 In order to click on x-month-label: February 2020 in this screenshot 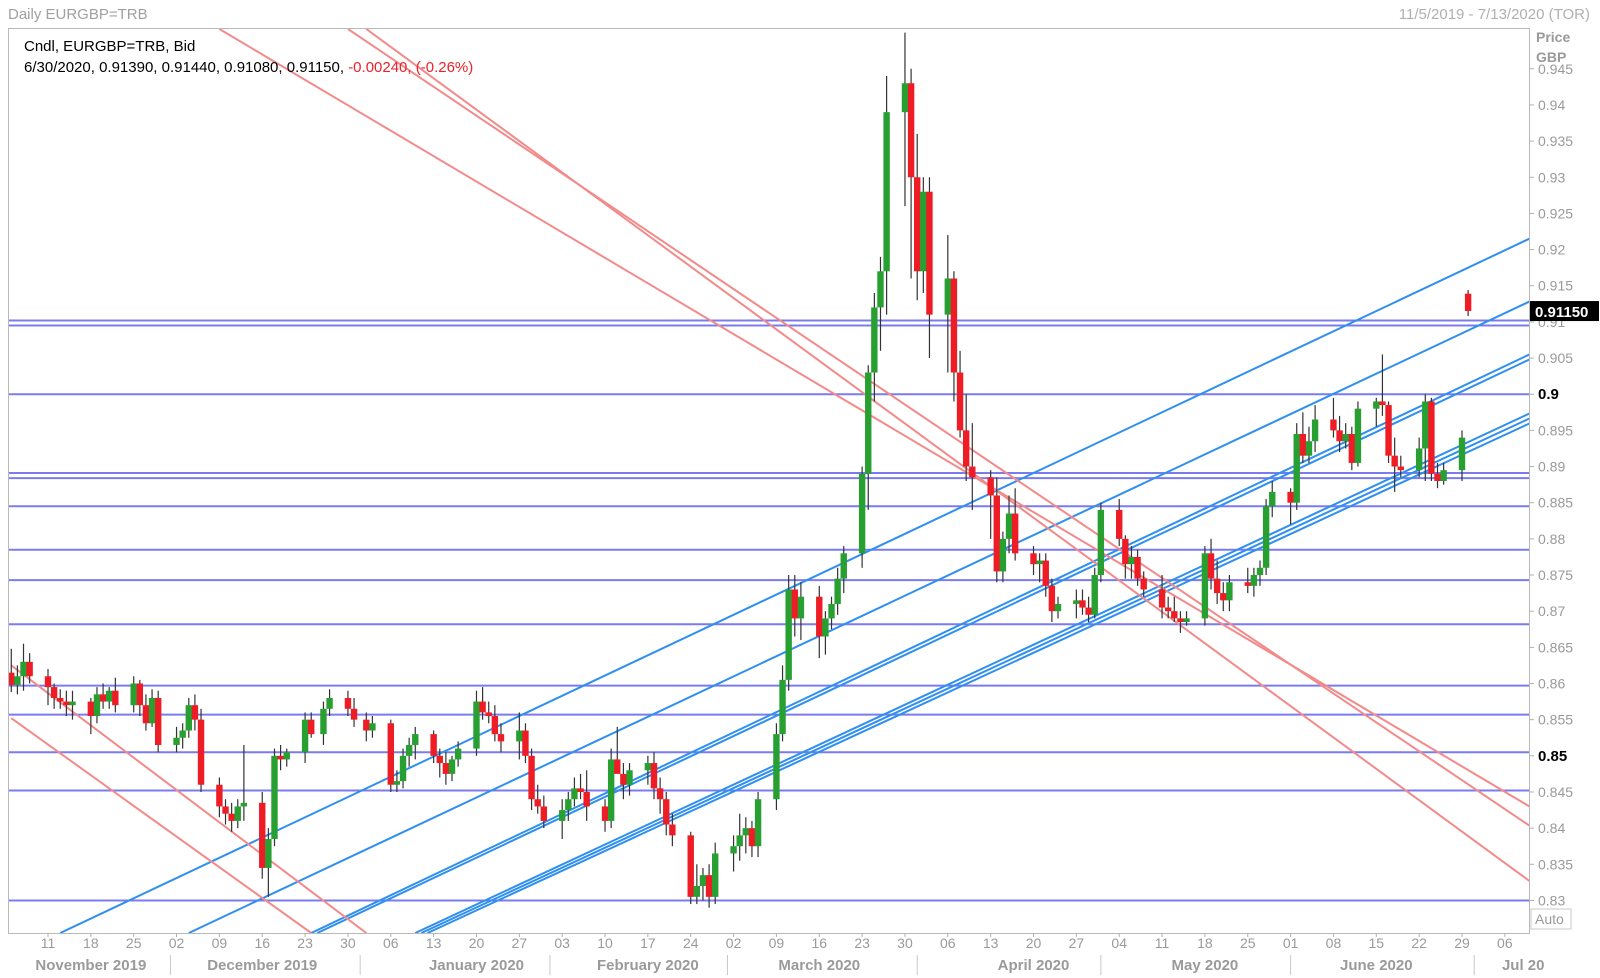, I will do `click(648, 965)`.